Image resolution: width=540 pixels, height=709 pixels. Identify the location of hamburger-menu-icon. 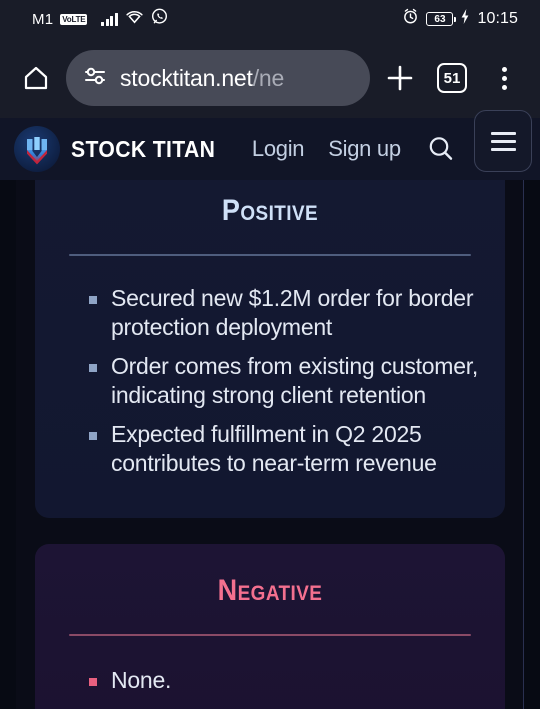
(503, 141).